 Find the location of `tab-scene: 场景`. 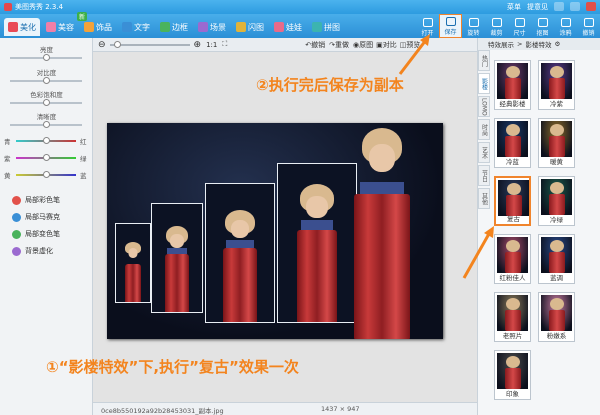

tab-scene: 场景 is located at coordinates (212, 27).